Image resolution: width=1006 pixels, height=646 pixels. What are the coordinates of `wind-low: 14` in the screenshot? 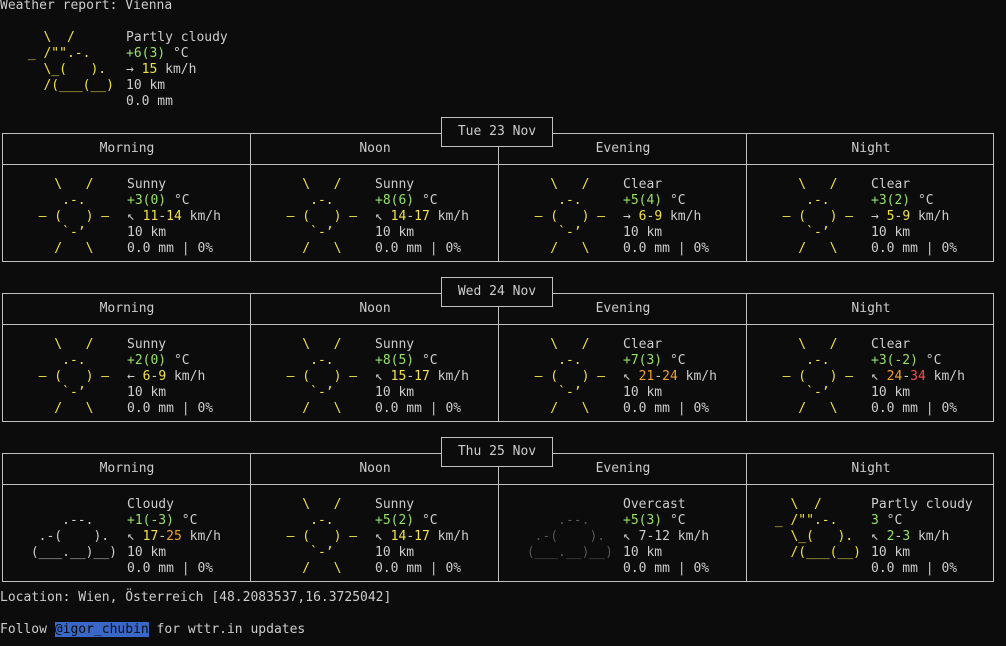 It's located at (398, 216).